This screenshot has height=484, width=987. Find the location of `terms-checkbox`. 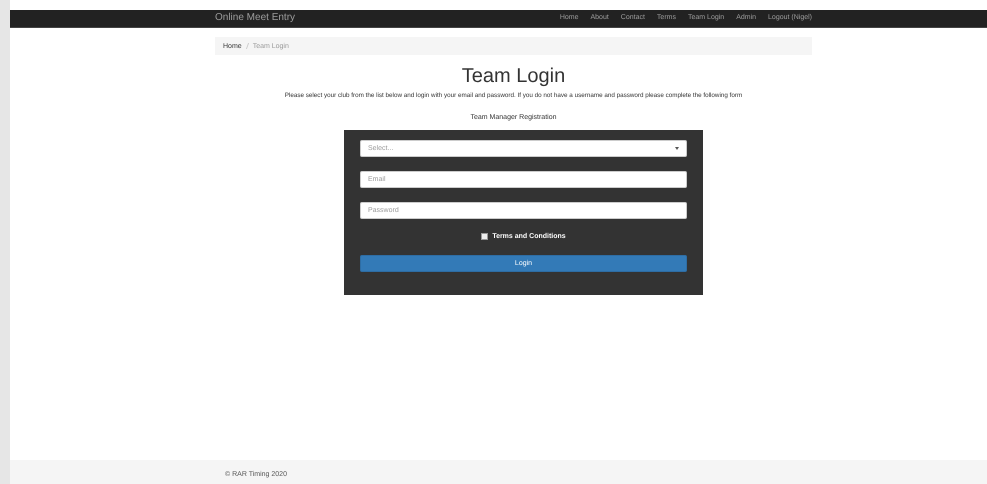

terms-checkbox is located at coordinates (484, 236).